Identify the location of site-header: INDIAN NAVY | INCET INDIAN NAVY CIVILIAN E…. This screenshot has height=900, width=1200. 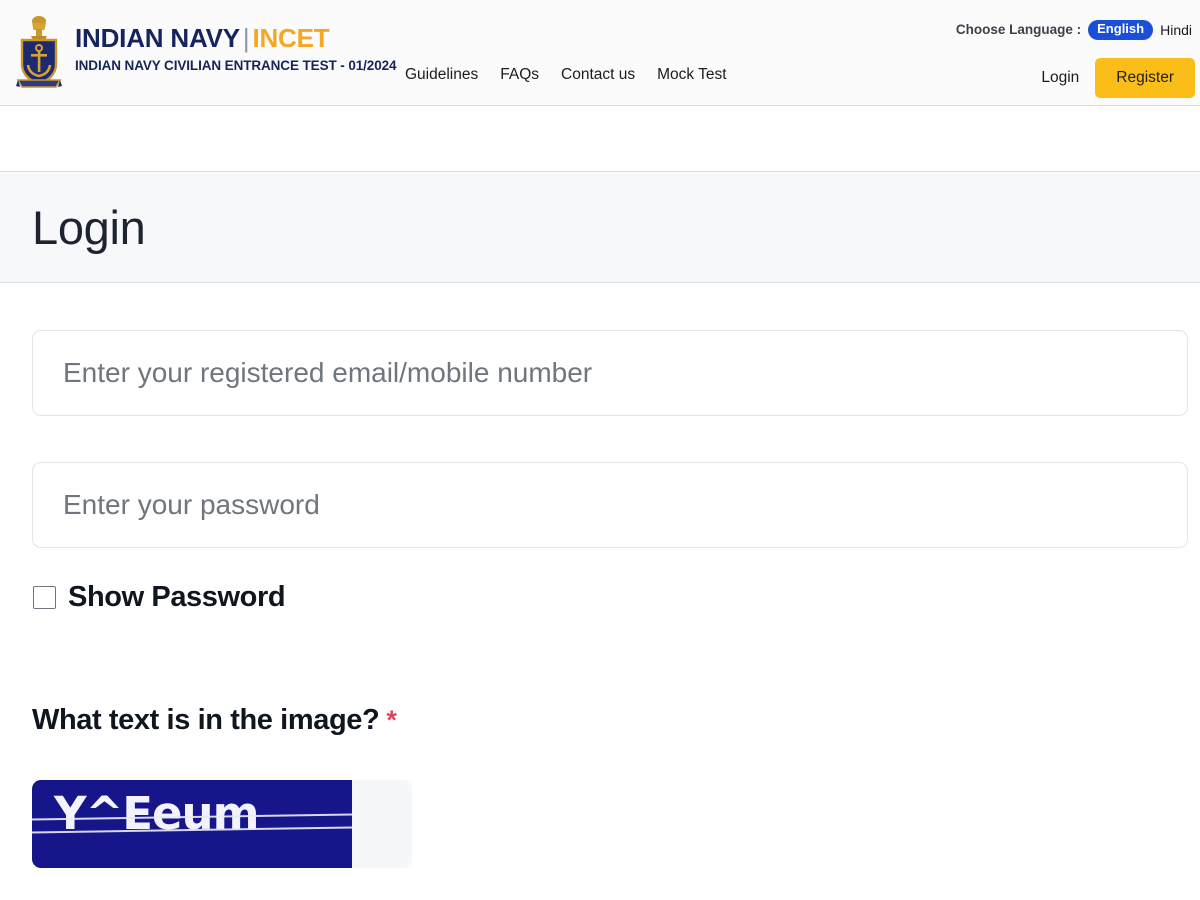
(600, 53).